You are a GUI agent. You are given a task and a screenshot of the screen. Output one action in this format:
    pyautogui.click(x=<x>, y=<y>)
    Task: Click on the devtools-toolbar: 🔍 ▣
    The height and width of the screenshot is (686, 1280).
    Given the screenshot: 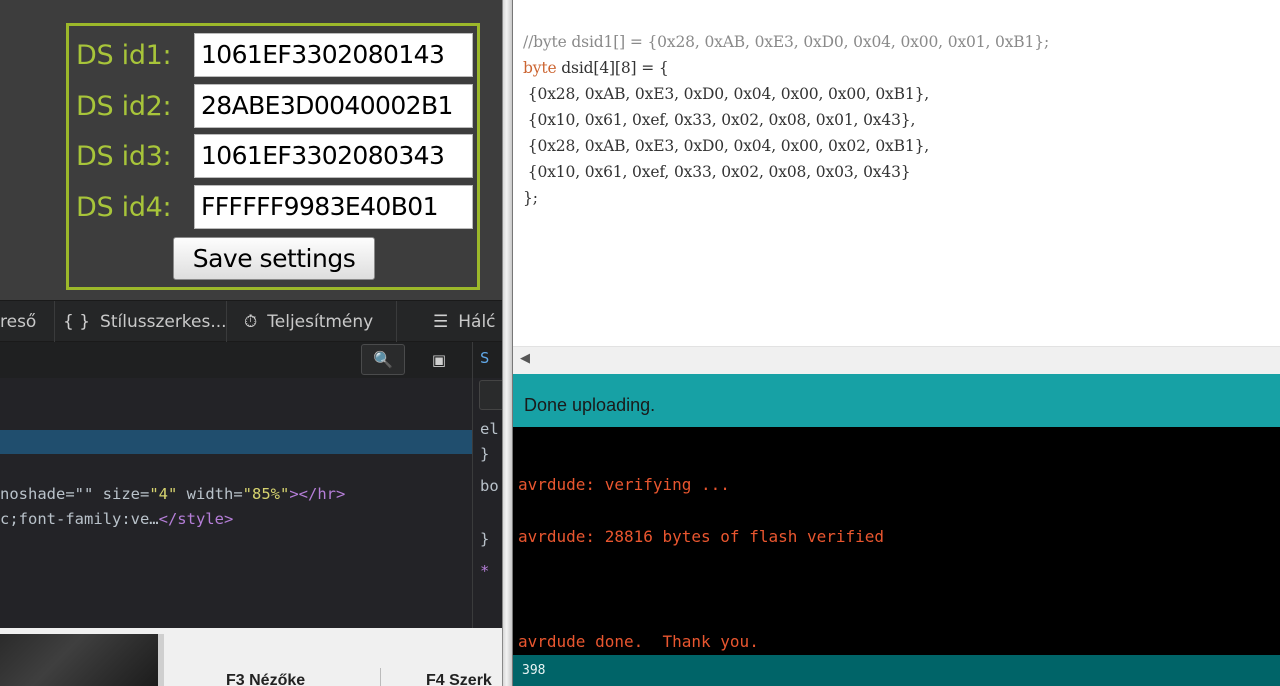 What is the action you would take?
    pyautogui.click(x=236, y=360)
    